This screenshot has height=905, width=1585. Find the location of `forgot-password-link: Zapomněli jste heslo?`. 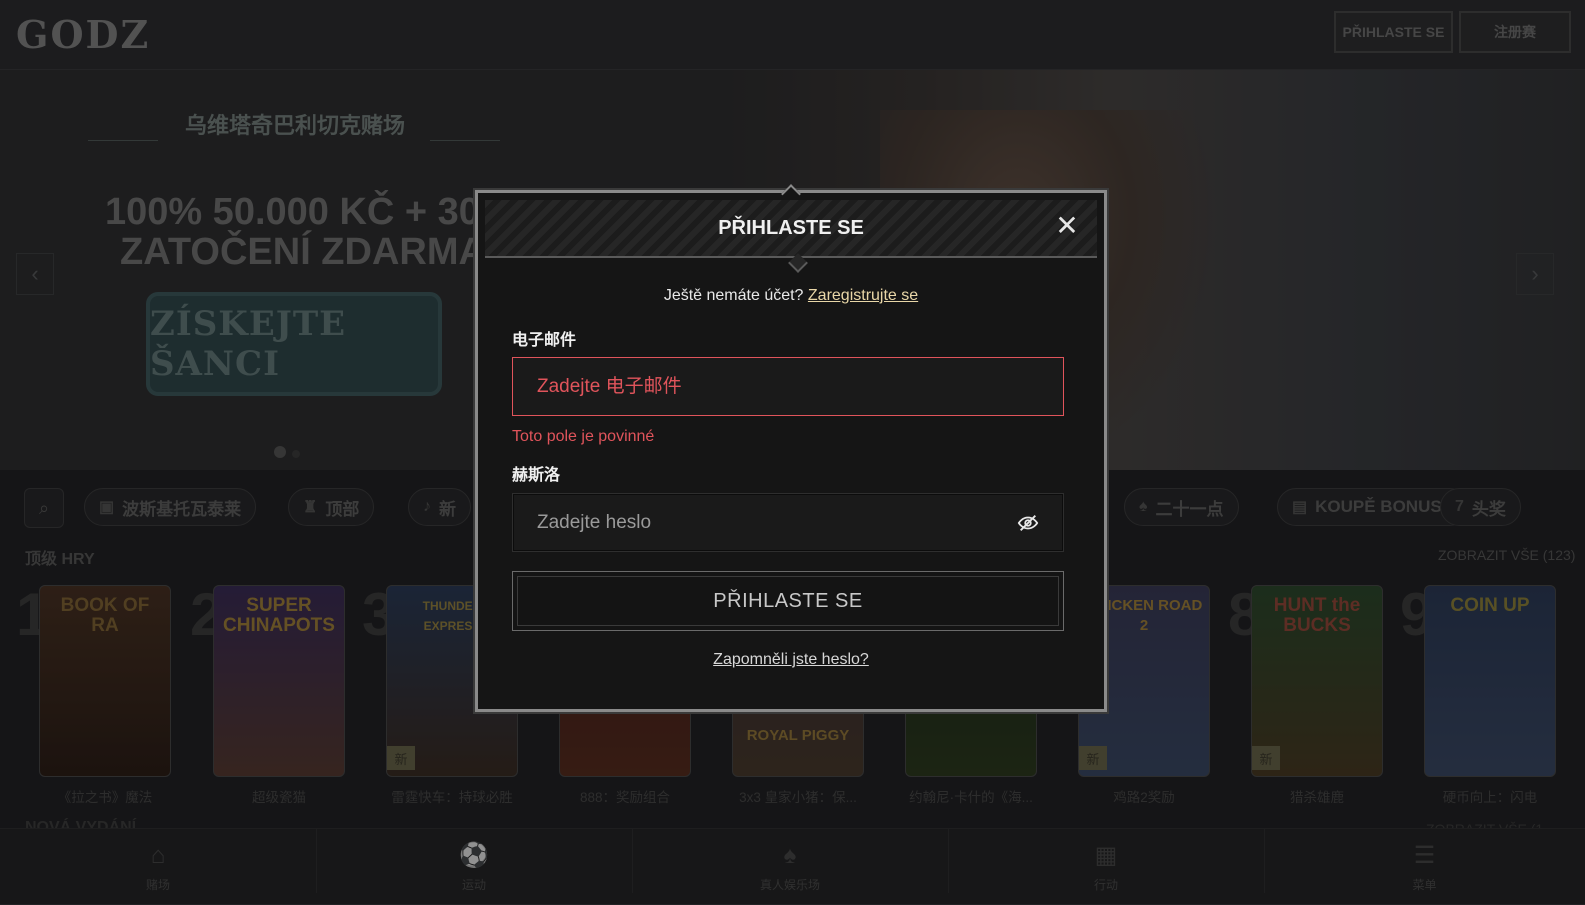

forgot-password-link: Zapomněli jste heslo? is located at coordinates (791, 660).